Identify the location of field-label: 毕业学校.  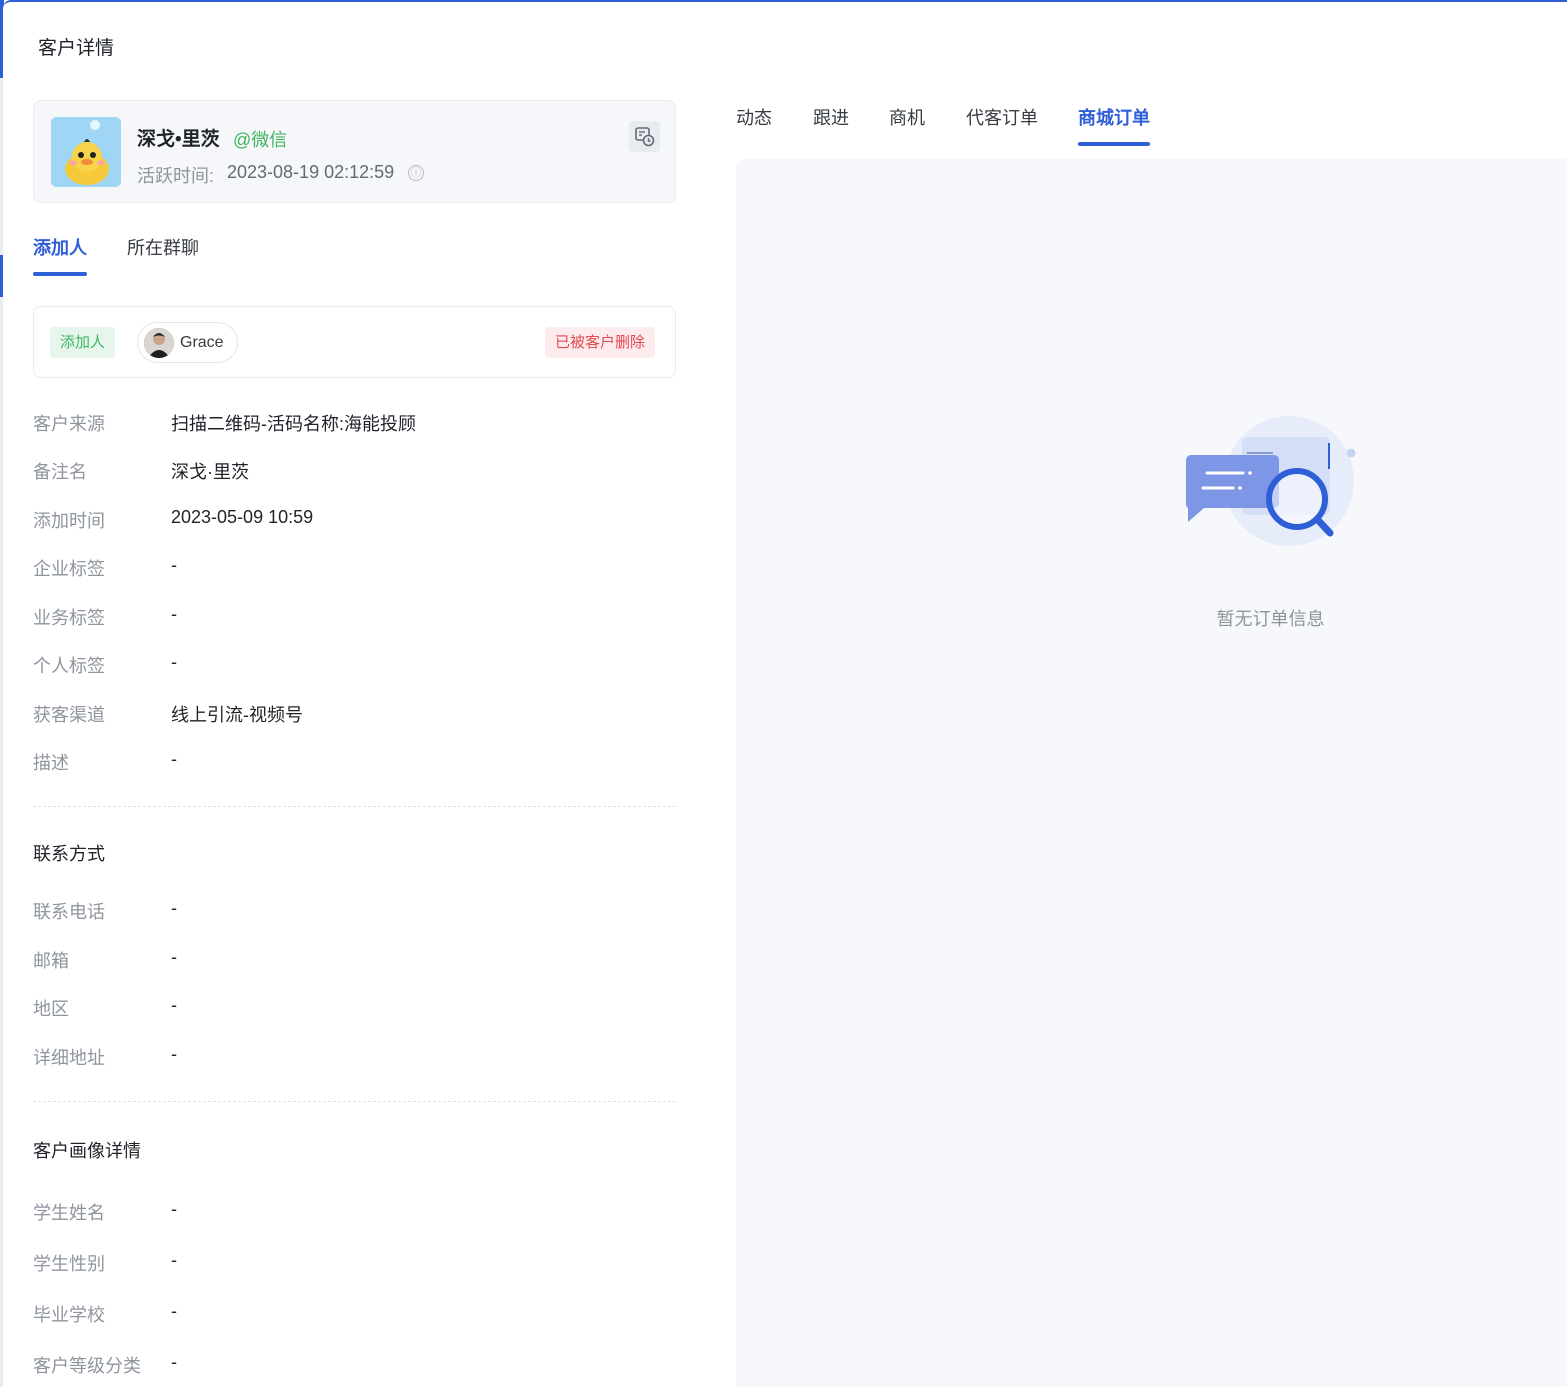
(69, 1315).